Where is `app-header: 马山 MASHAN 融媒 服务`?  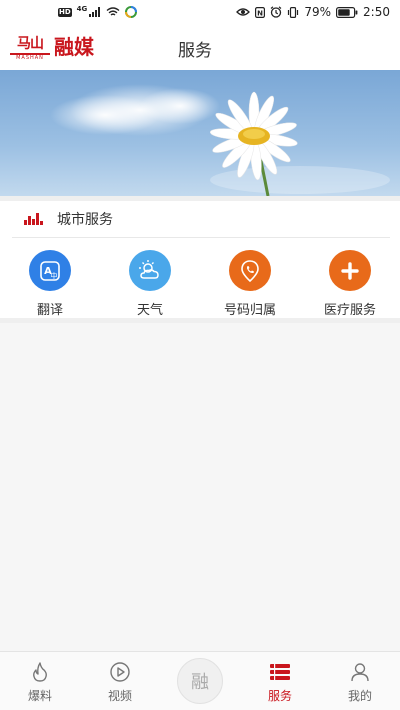
app-header: 马山 MASHAN 融媒 服务 is located at coordinates (200, 47).